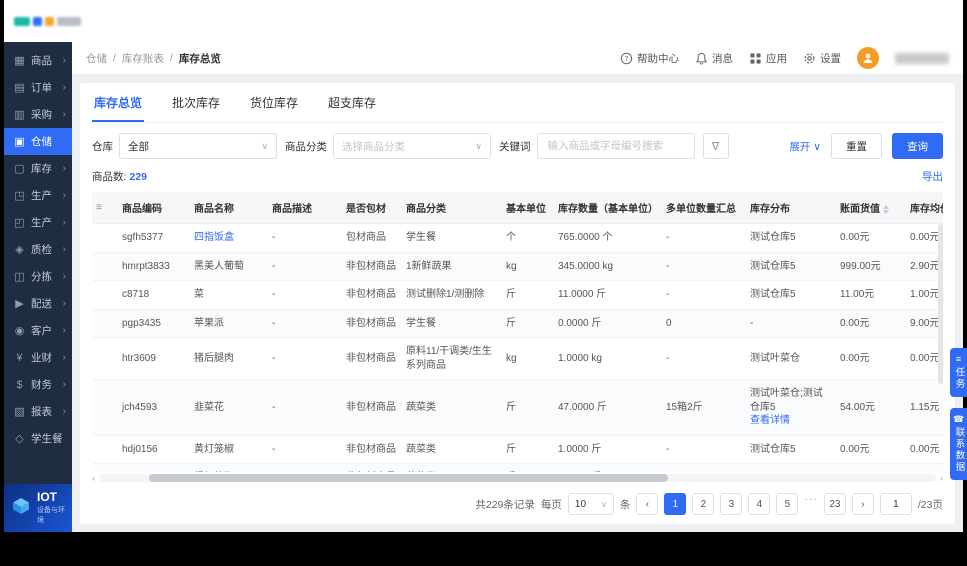  Describe the element at coordinates (791, 358) in the screenshot. I see `cell-distribution: 测试叶菜仓` at that location.